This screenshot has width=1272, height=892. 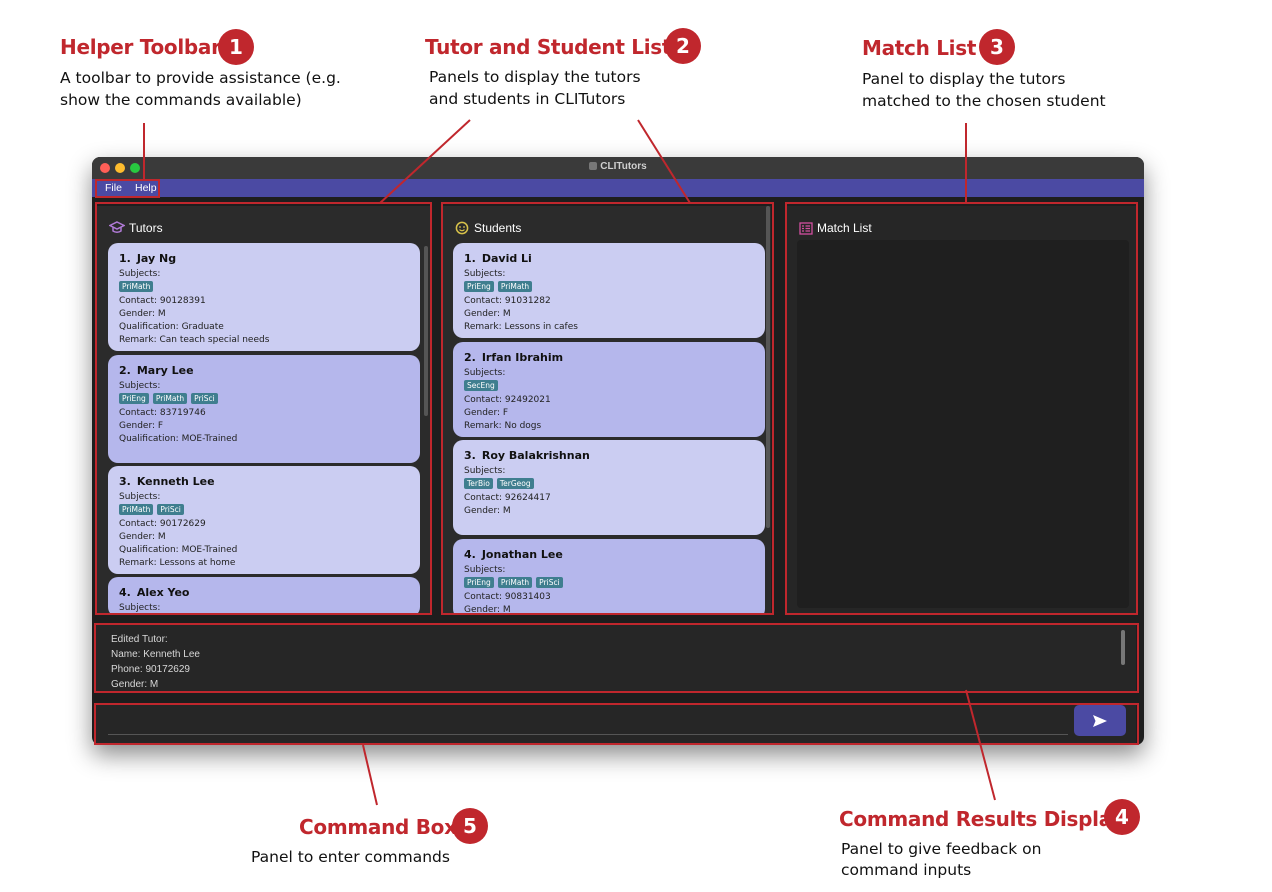 I want to click on card-detail: Remark: Lessons at home, so click(x=177, y=563).